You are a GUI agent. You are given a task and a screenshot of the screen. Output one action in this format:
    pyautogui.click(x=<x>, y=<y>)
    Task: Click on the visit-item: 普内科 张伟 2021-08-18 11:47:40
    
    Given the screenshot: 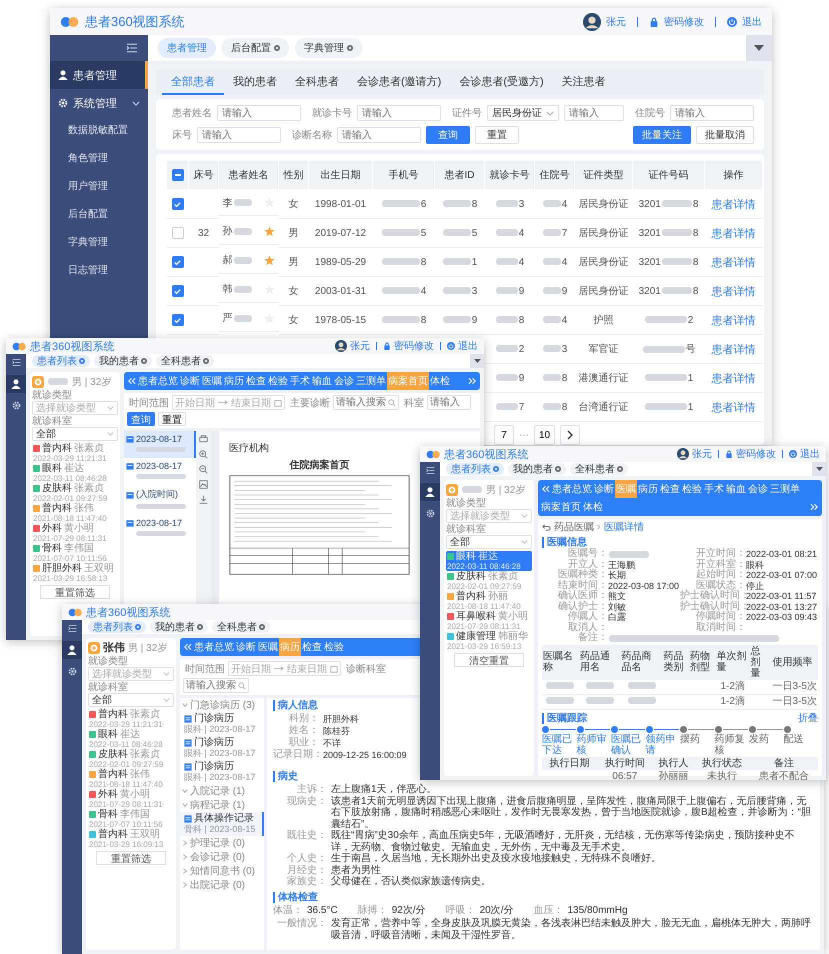 What is the action you would take?
    pyautogui.click(x=131, y=779)
    